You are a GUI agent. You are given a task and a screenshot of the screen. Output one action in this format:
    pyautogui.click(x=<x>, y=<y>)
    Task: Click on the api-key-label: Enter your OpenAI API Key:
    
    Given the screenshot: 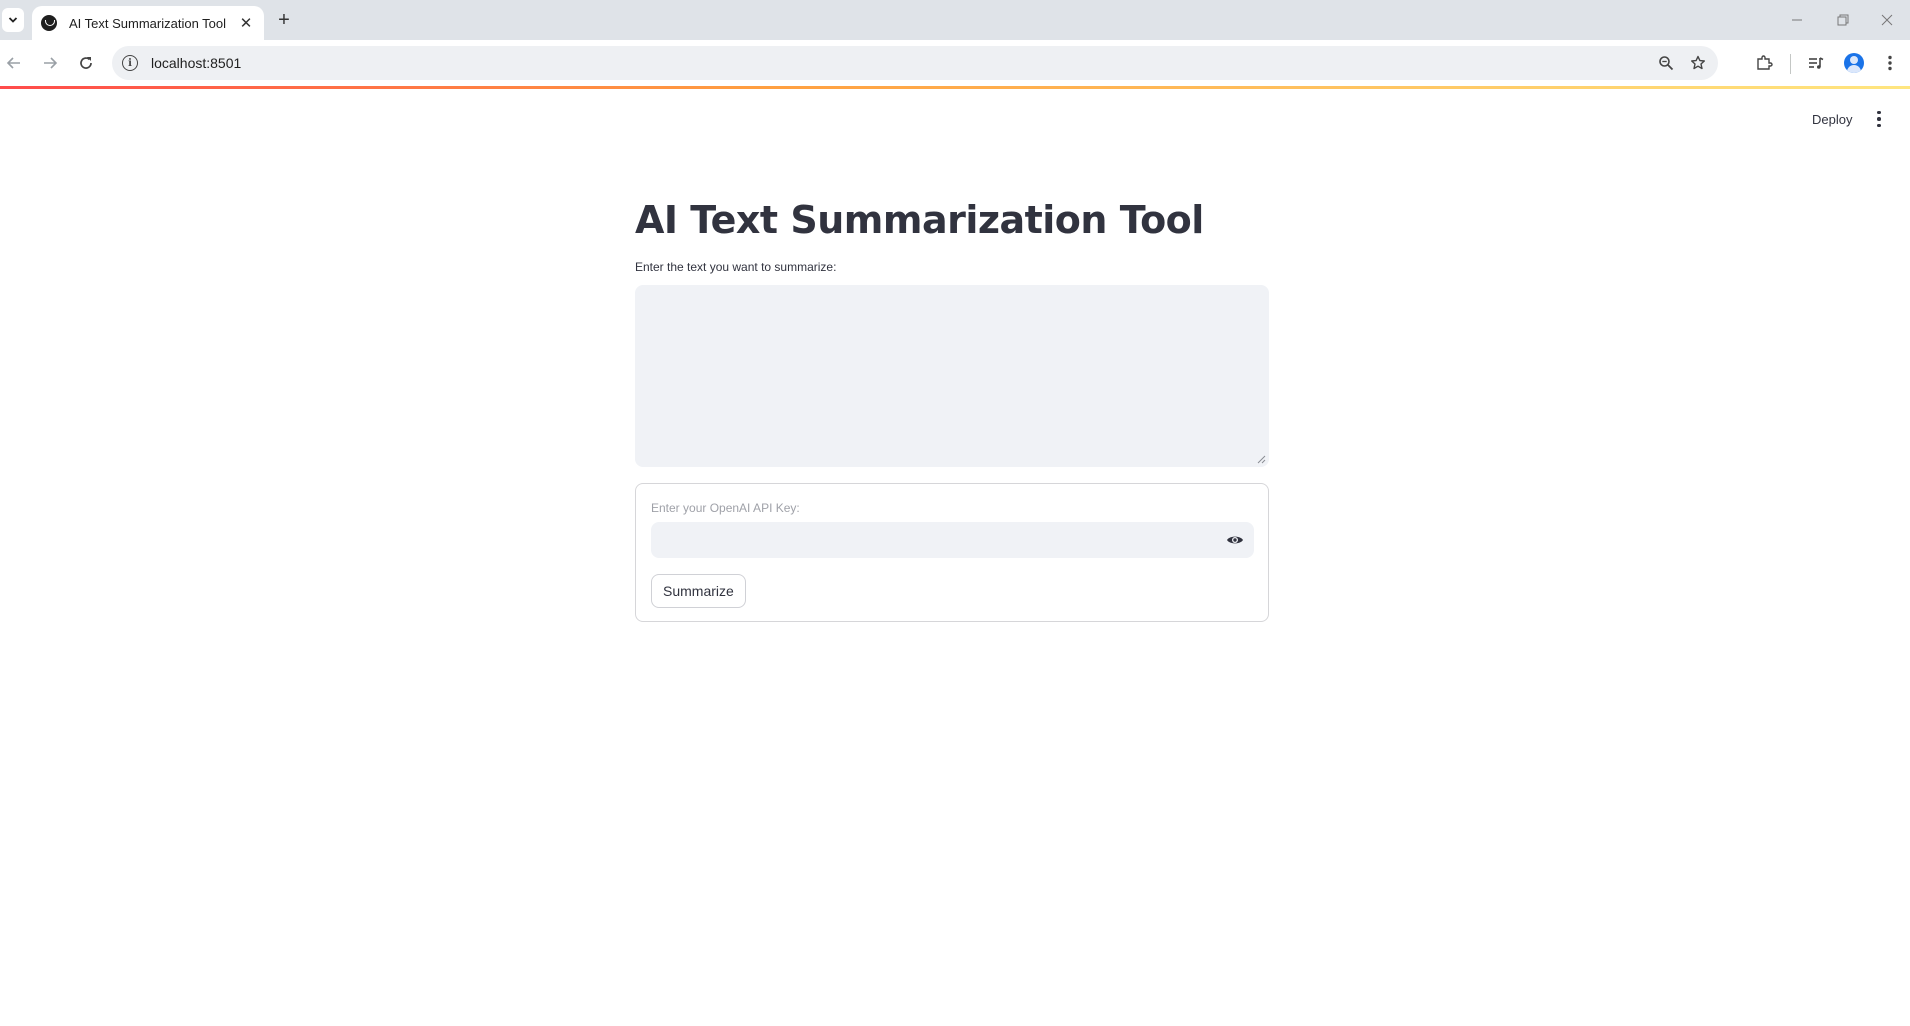 What is the action you would take?
    pyautogui.click(x=725, y=508)
    